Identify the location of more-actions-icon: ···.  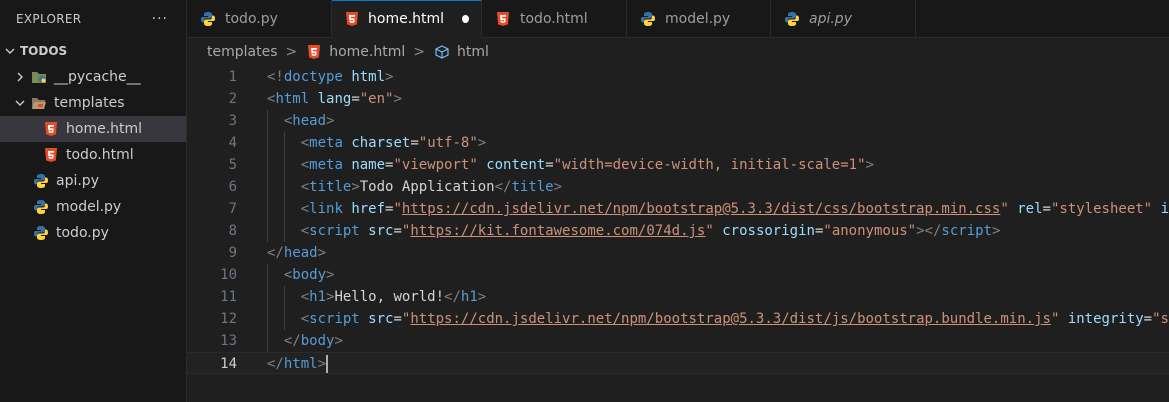
(160, 19).